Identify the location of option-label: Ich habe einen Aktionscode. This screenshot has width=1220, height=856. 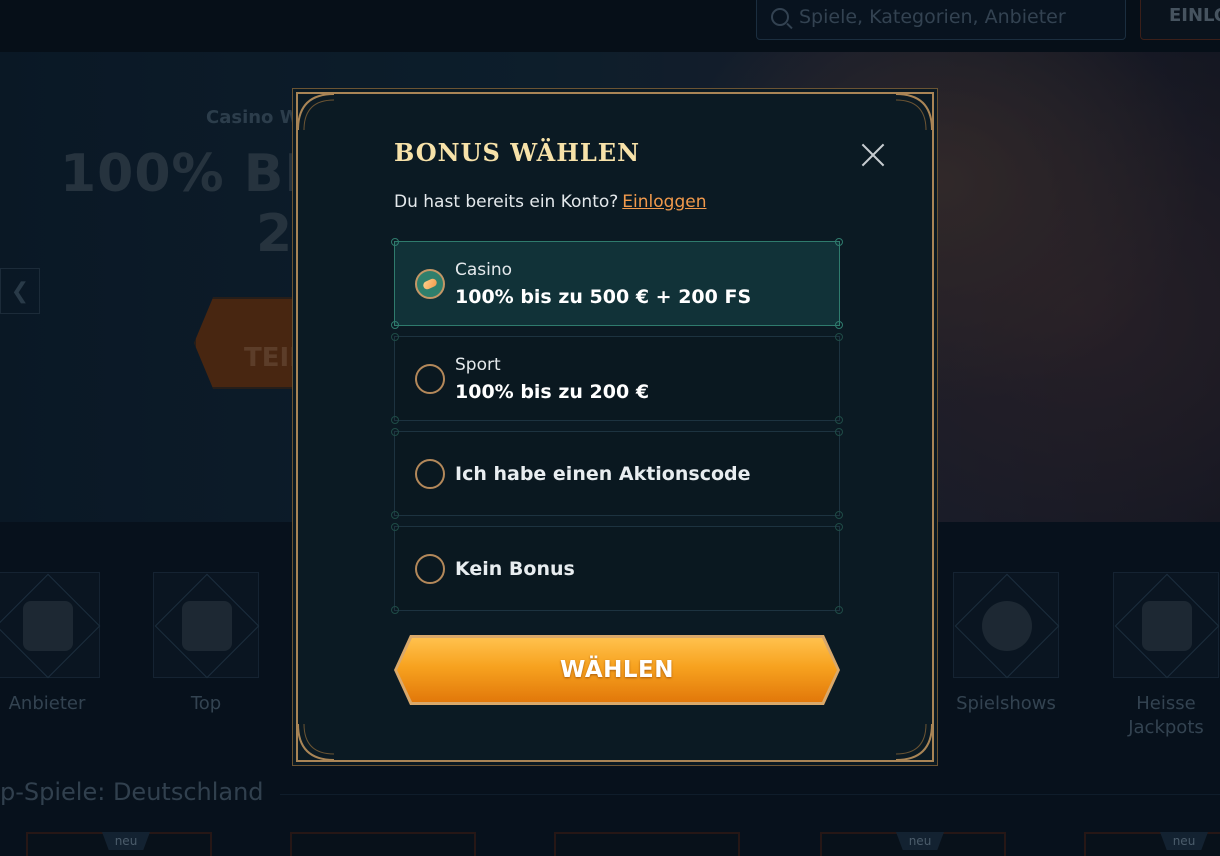
(603, 474).